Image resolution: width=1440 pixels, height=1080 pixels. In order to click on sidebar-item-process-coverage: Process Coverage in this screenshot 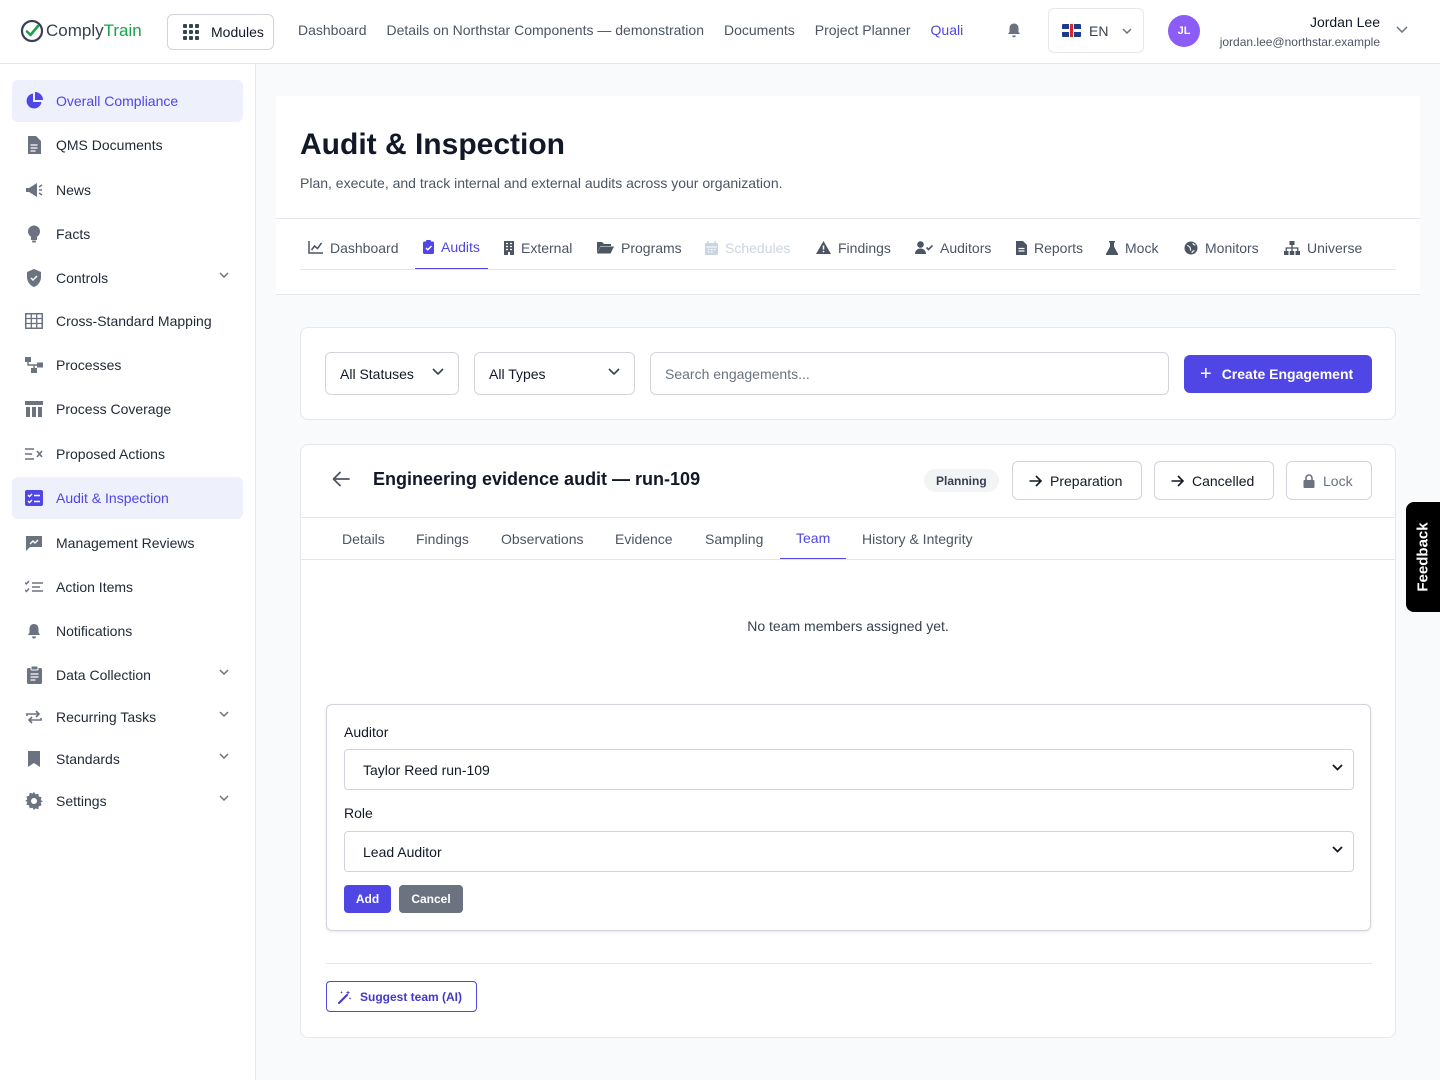, I will do `click(127, 409)`.